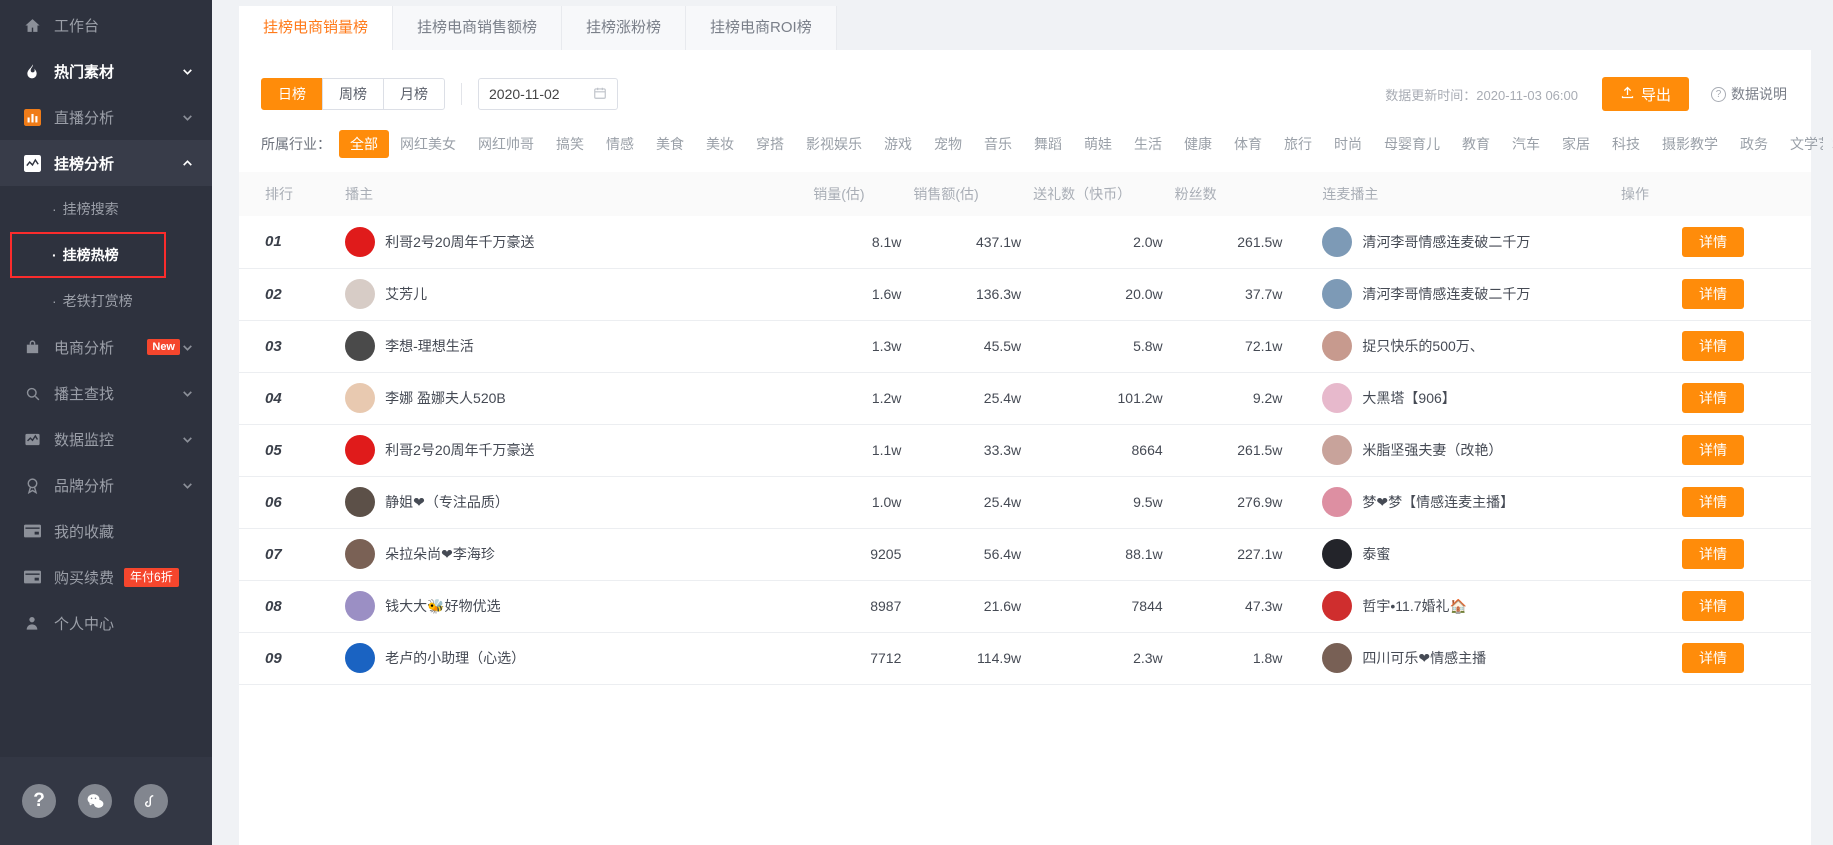  Describe the element at coordinates (84, 348) in the screenshot. I see `sidebar-item-label: 电商分析` at that location.